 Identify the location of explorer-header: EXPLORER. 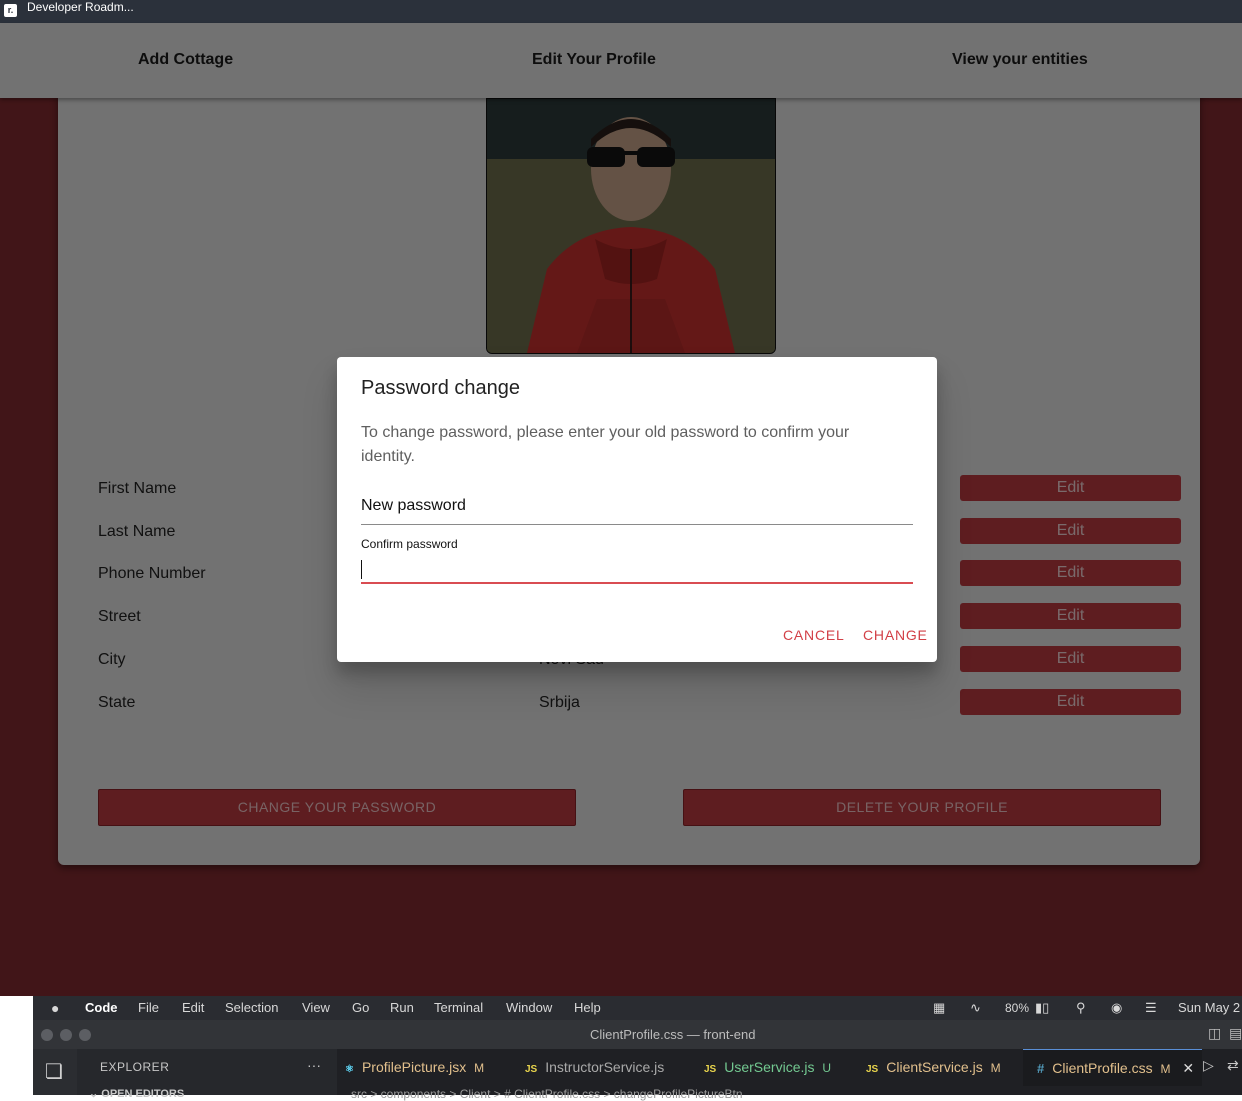
(135, 1067).